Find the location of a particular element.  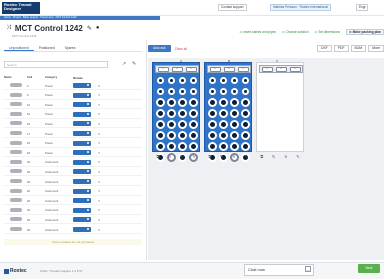

search-input: Search is located at coordinates (56, 64).